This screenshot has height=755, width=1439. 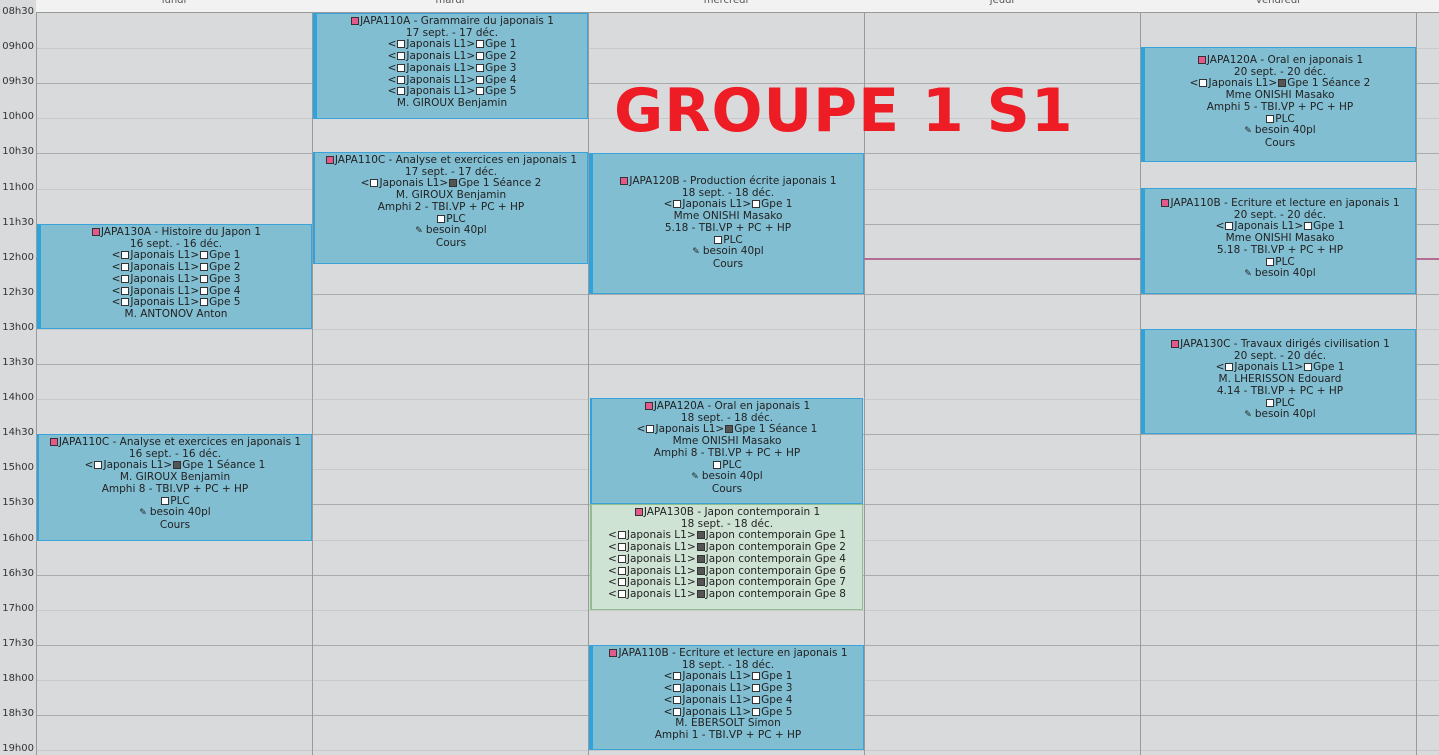 What do you see at coordinates (1002, 3) in the screenshot?
I see `day-header-jeudi: jeudi` at bounding box center [1002, 3].